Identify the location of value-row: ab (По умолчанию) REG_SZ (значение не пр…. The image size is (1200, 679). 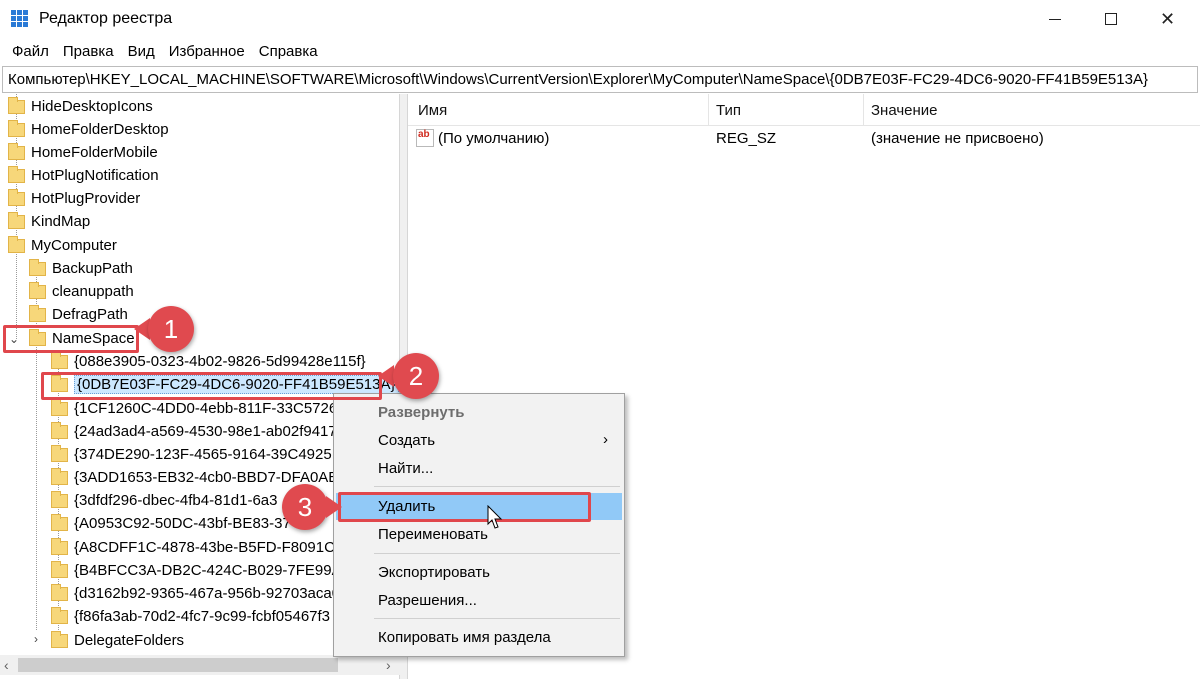
(804, 139).